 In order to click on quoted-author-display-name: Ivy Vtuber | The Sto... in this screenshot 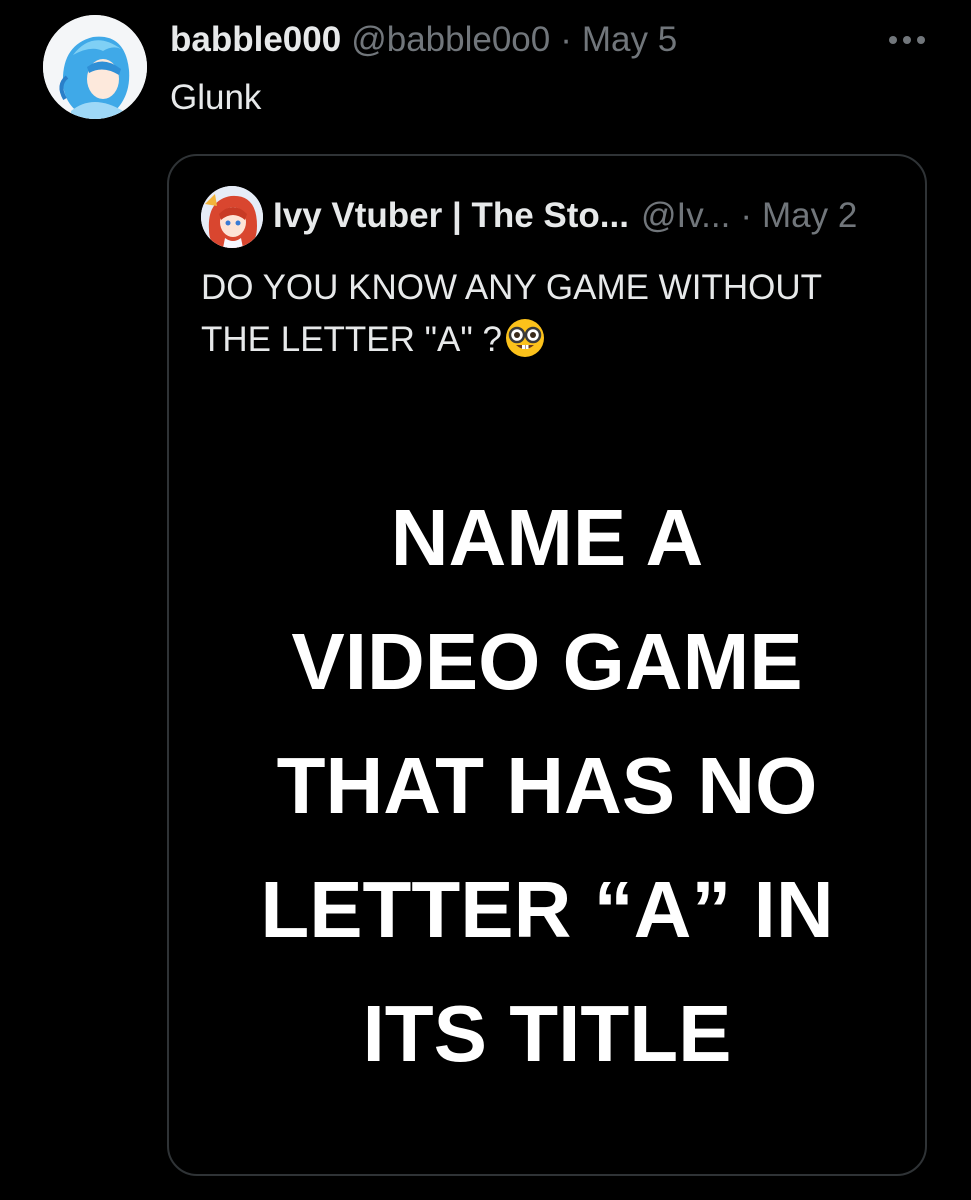, I will do `click(451, 216)`.